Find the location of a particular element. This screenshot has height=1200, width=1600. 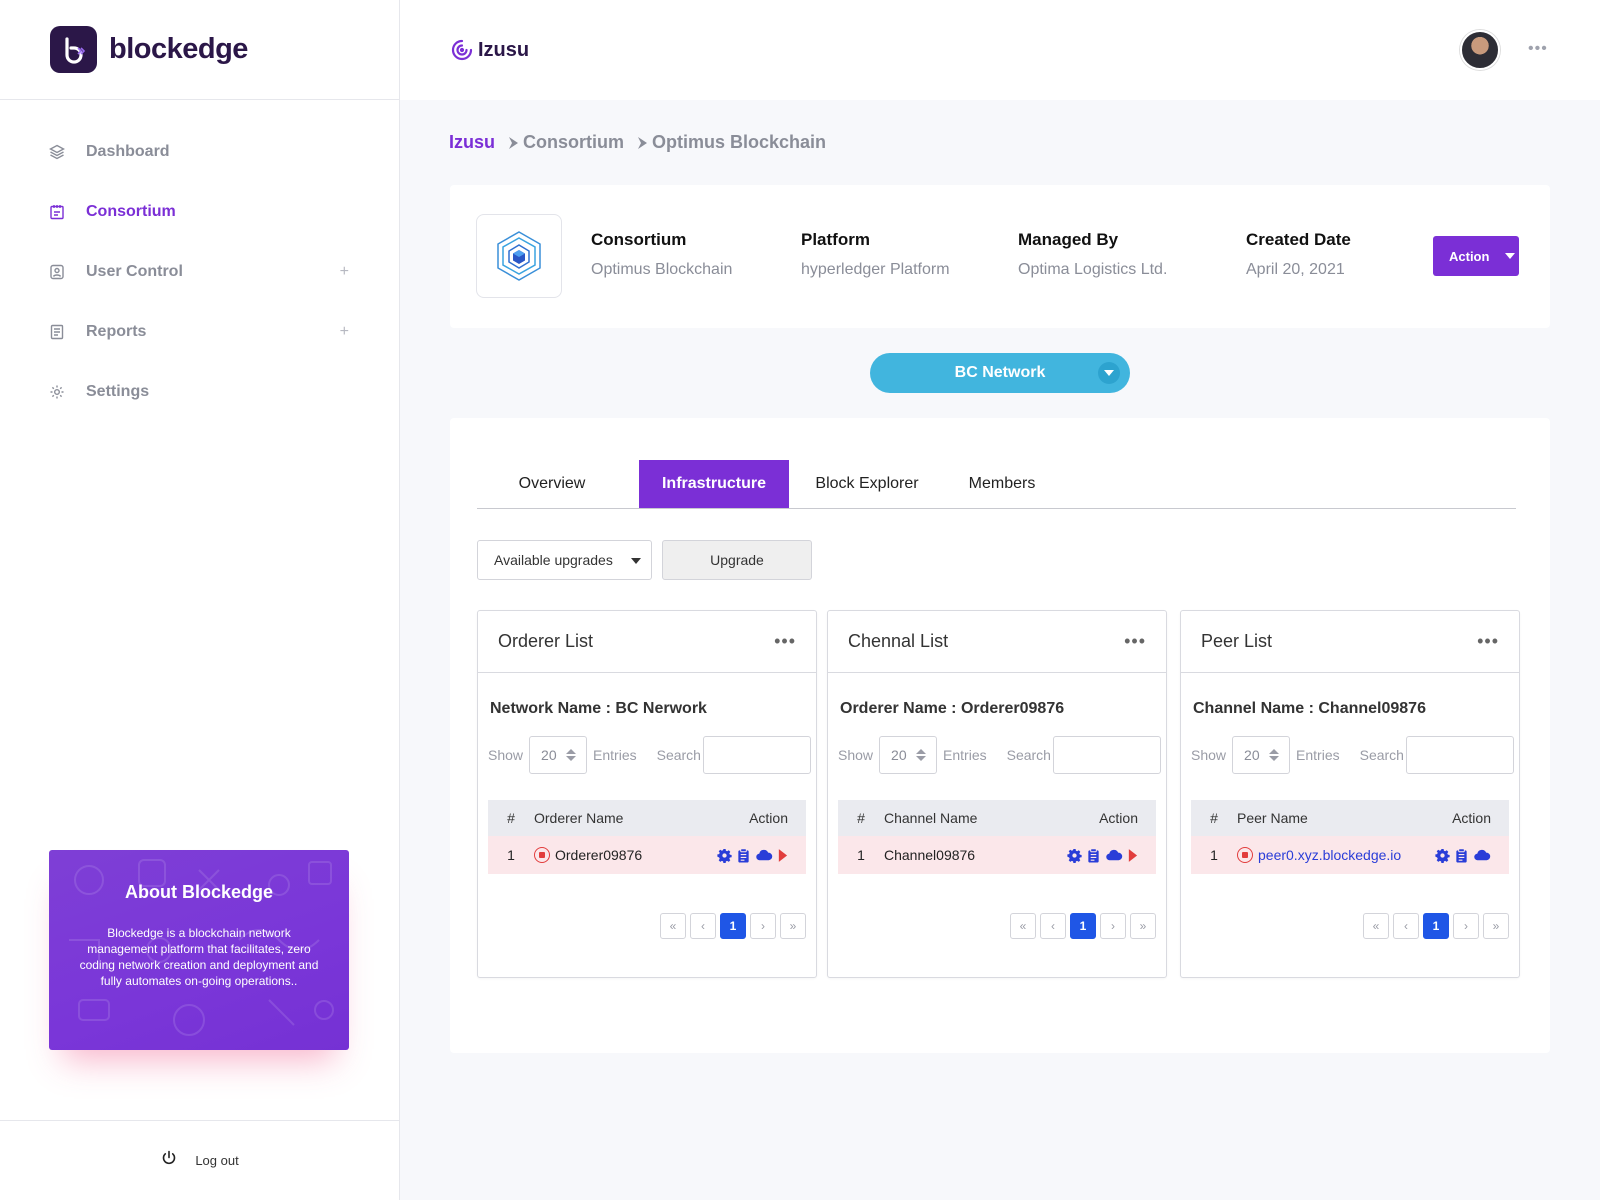

network-select-value: BC Network is located at coordinates (1000, 372).